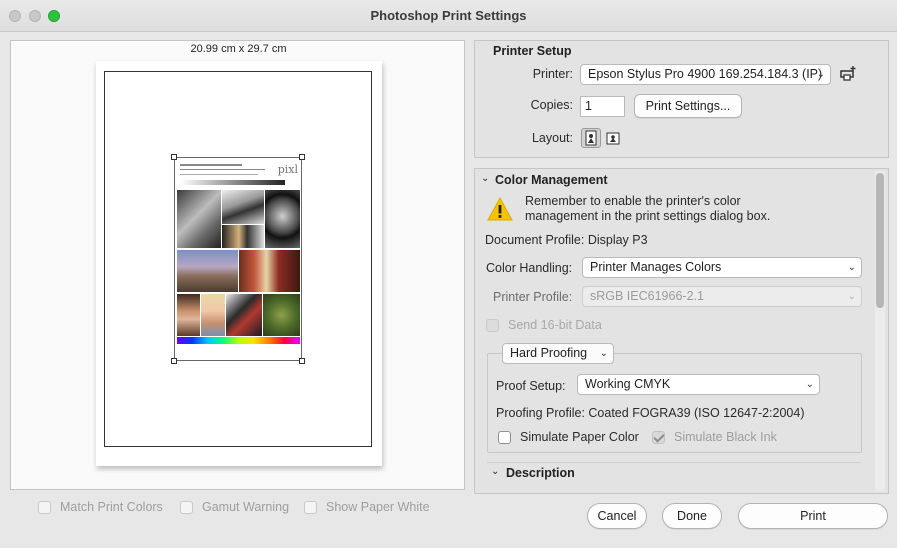 This screenshot has height=548, width=897. I want to click on color-handling-value: Printer Manages Colors, so click(656, 267).